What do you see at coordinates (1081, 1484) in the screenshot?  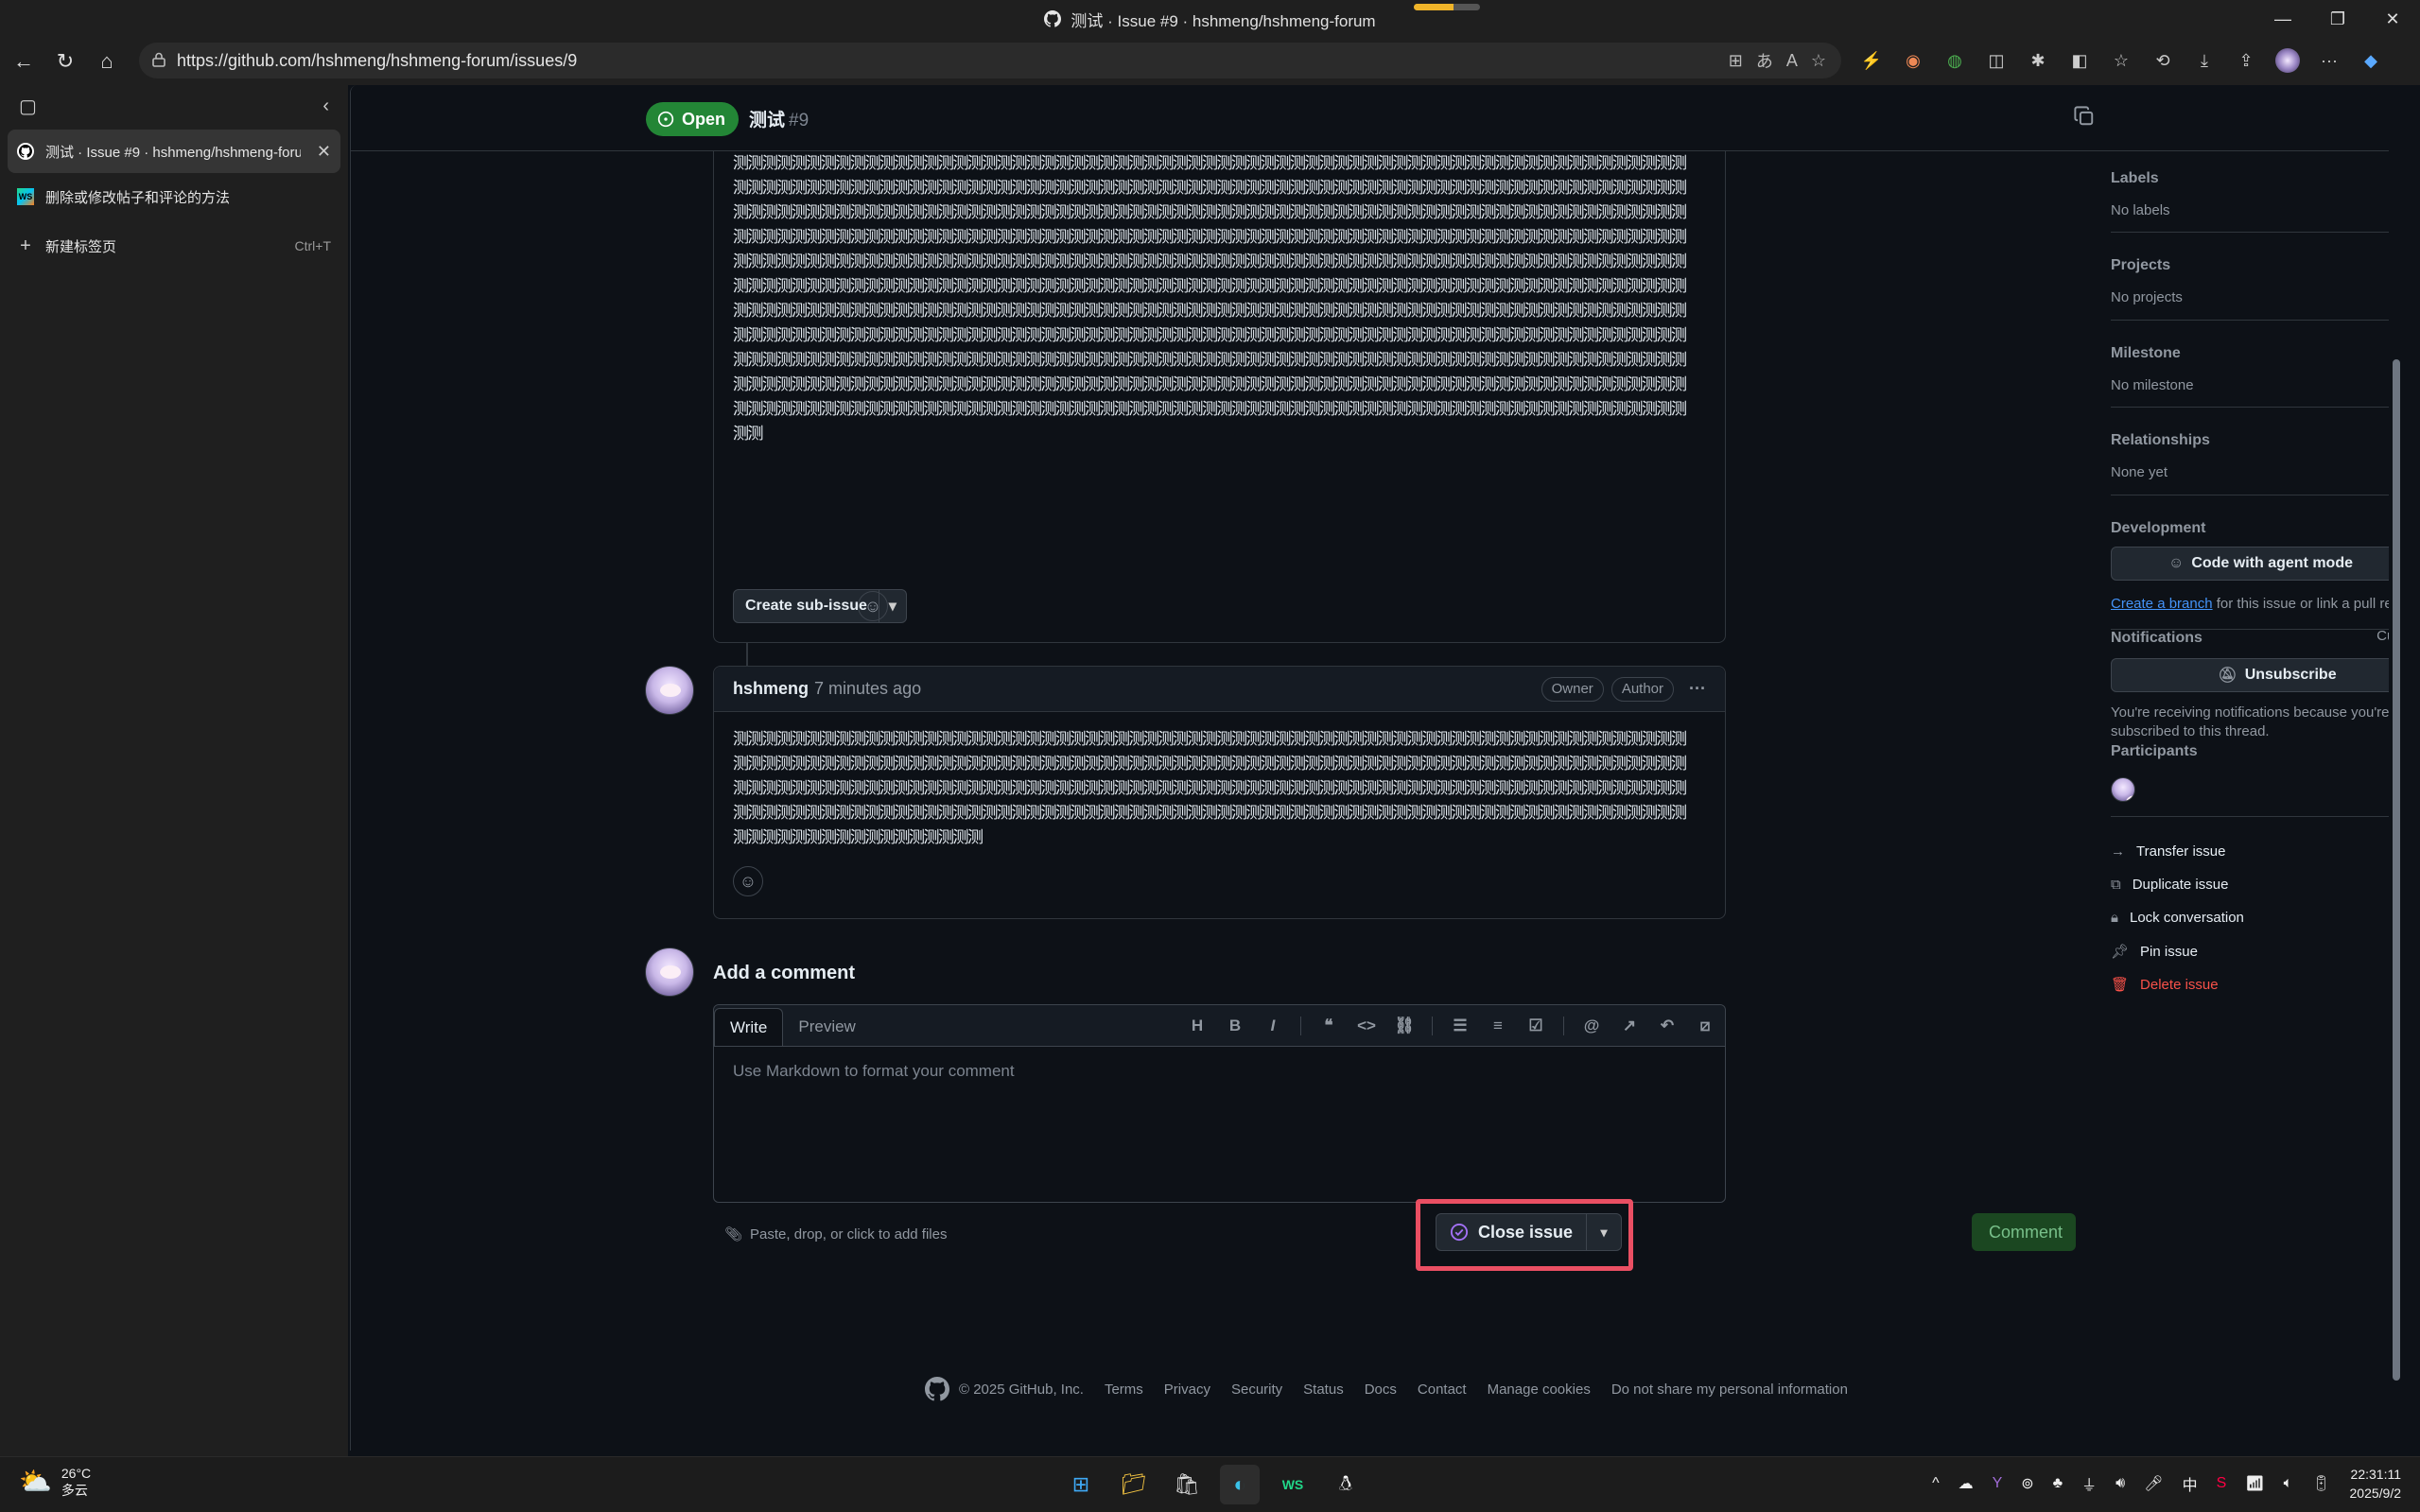 I see `start-icon: ⊞` at bounding box center [1081, 1484].